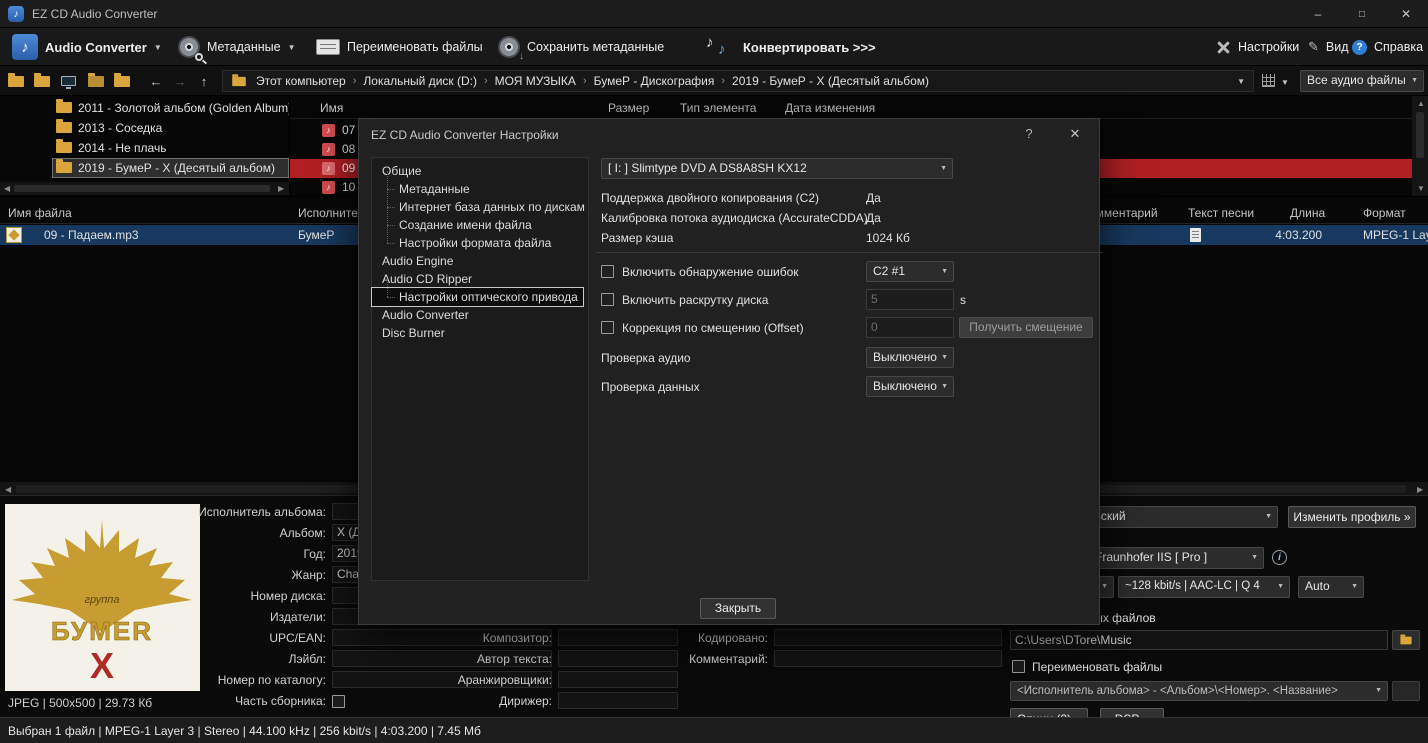 The width and height of the screenshot is (1428, 743). I want to click on file-filter-select: Все аудио файлы ▼, so click(1362, 81).